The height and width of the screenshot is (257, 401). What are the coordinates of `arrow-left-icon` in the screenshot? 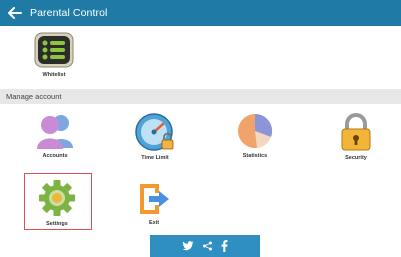 It's located at (15, 13).